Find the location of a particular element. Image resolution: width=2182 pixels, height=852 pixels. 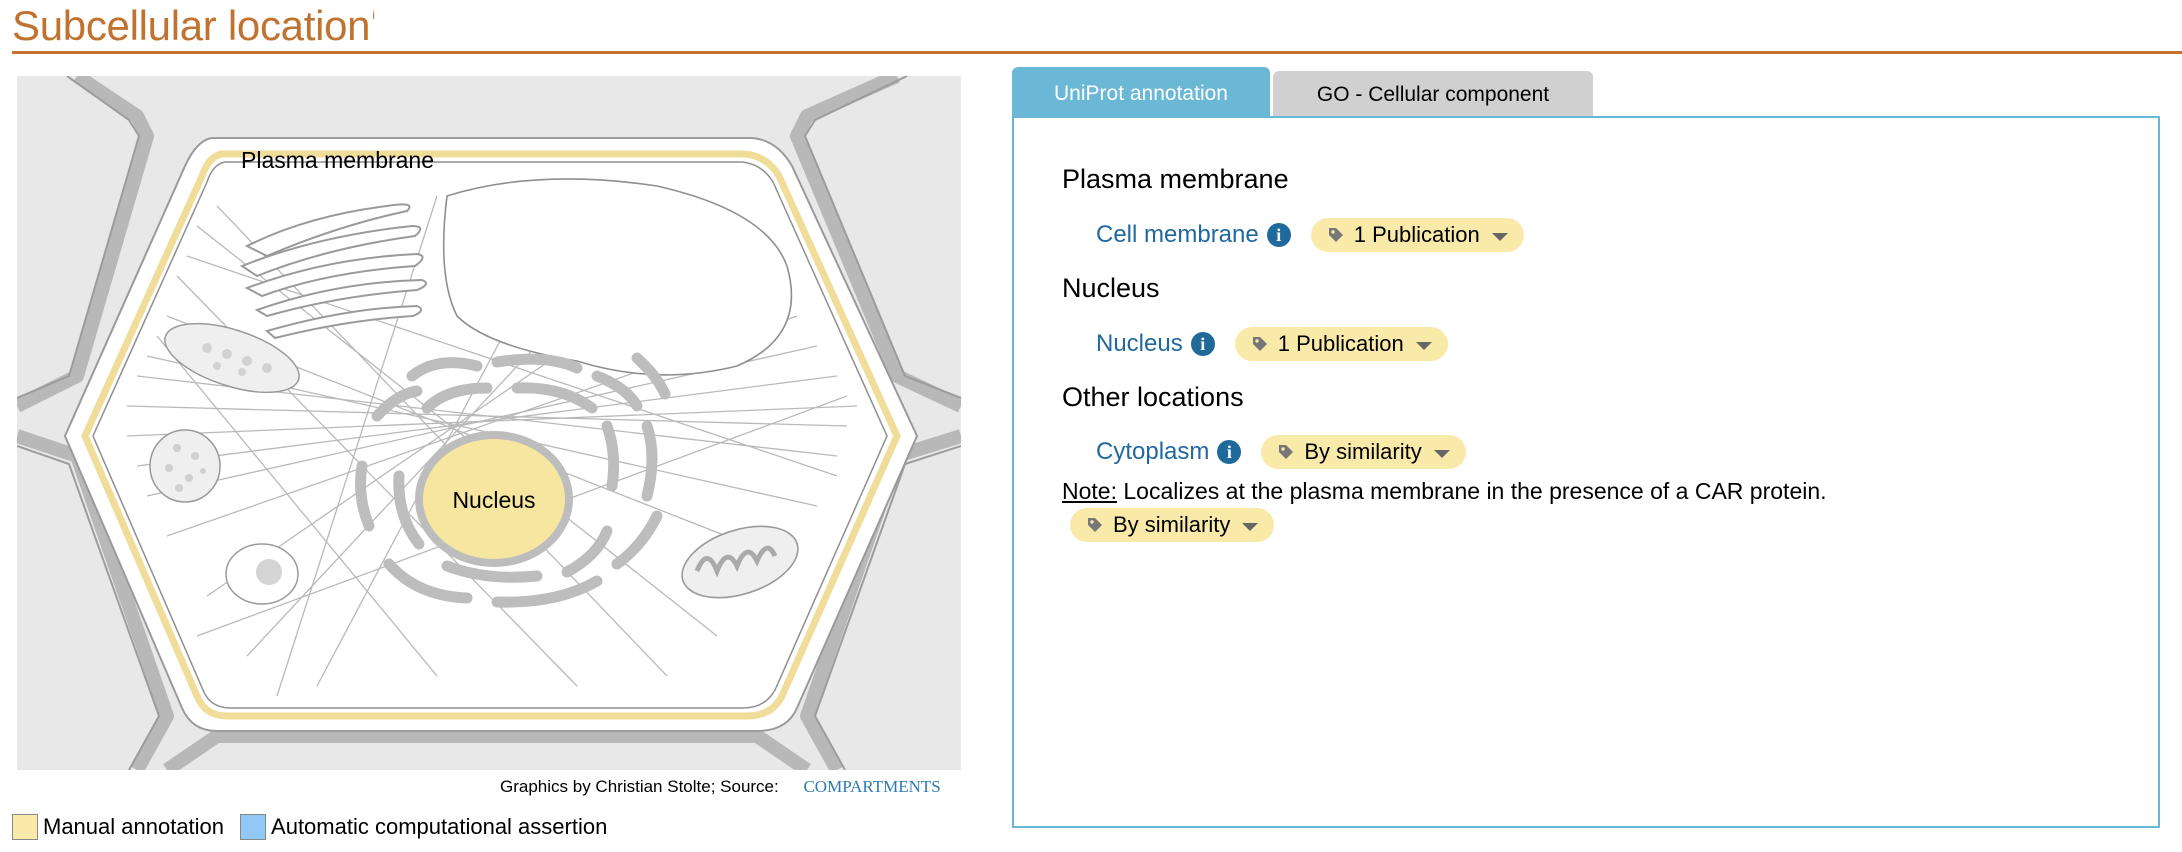

title-rule is located at coordinates (1097, 52).